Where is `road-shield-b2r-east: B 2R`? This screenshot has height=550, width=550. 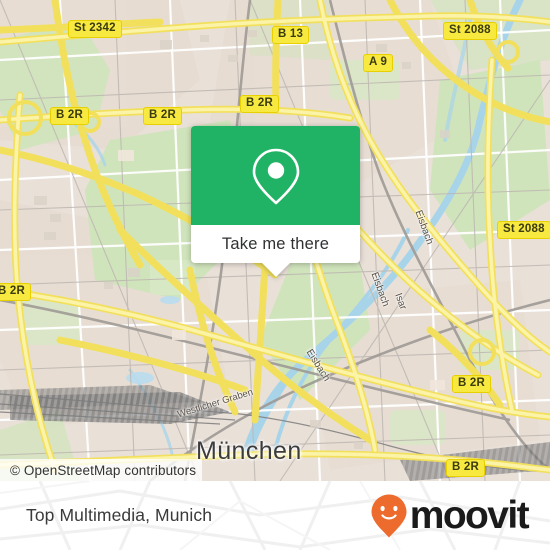 road-shield-b2r-east: B 2R is located at coordinates (472, 384).